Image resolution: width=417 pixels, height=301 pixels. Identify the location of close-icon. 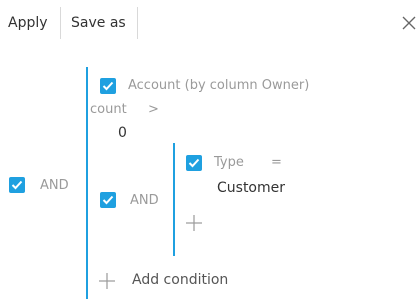
(409, 22).